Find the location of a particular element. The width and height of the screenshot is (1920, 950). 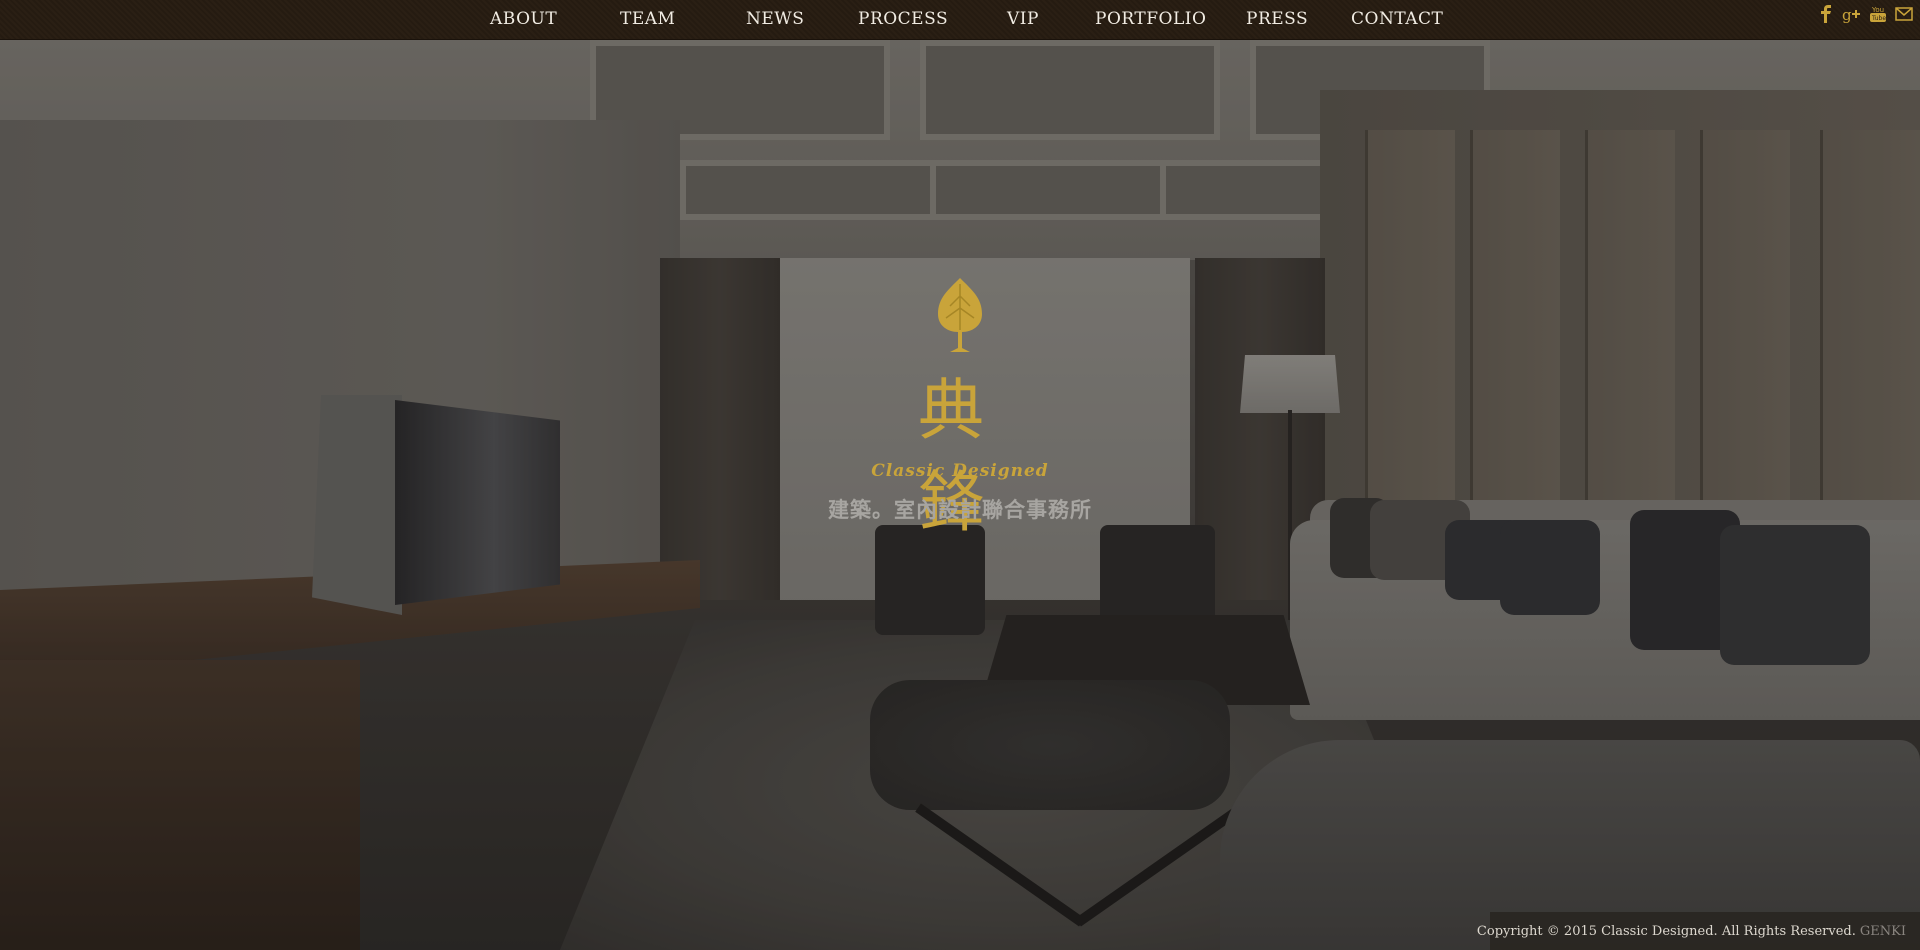

nav-item-about: ABOUT is located at coordinates (523, 19).